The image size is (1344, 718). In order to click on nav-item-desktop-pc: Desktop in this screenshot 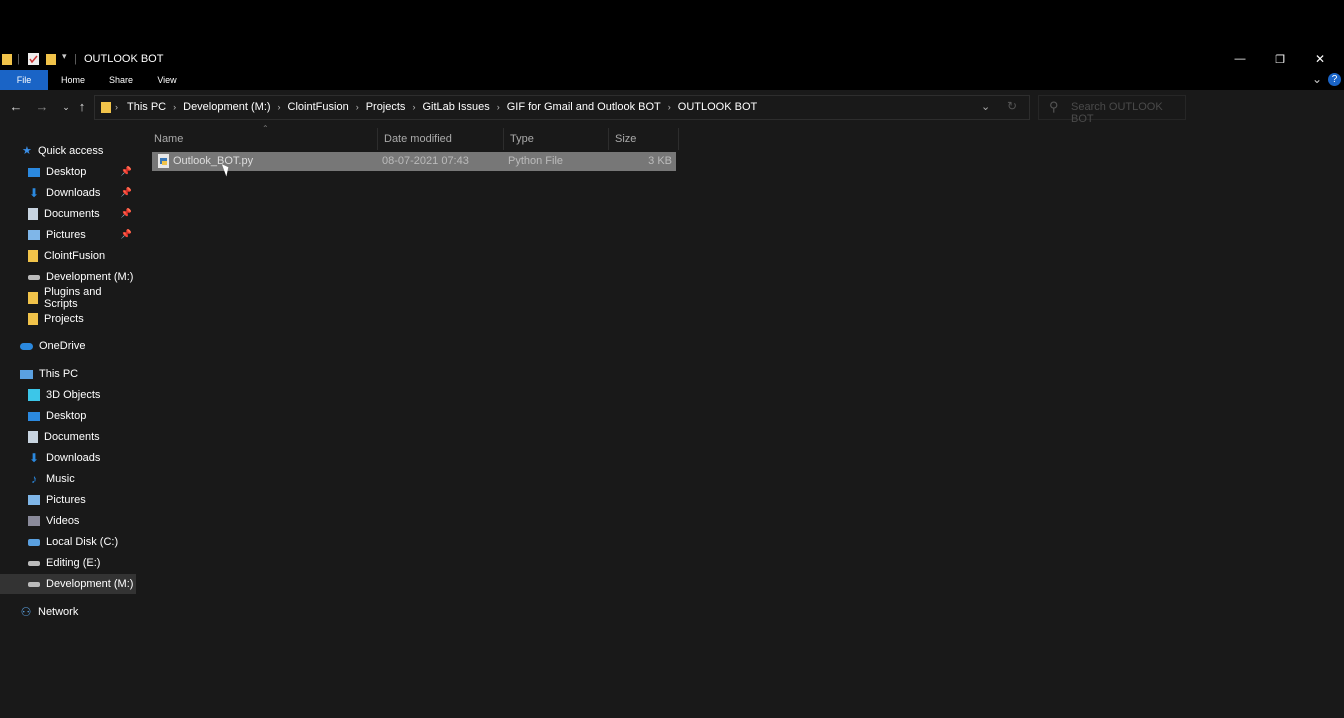, I will do `click(68, 416)`.